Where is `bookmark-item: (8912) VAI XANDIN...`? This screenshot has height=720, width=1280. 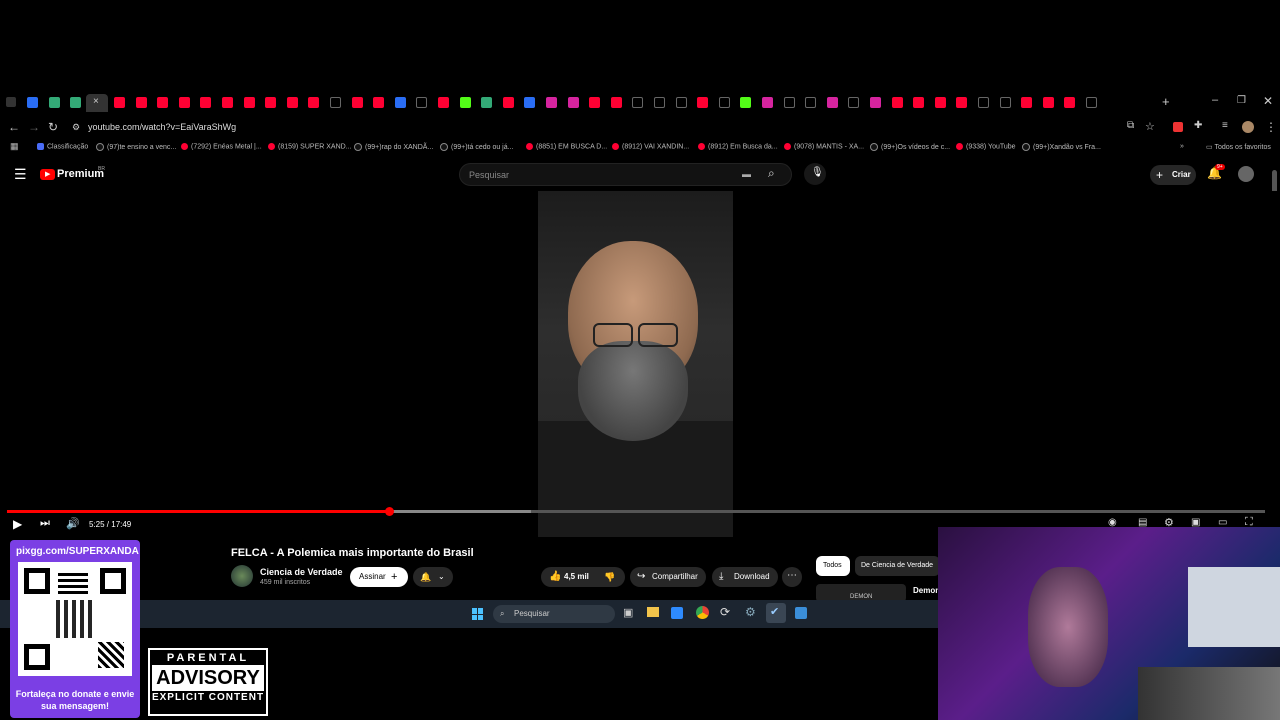 bookmark-item: (8912) VAI XANDIN... is located at coordinates (650, 146).